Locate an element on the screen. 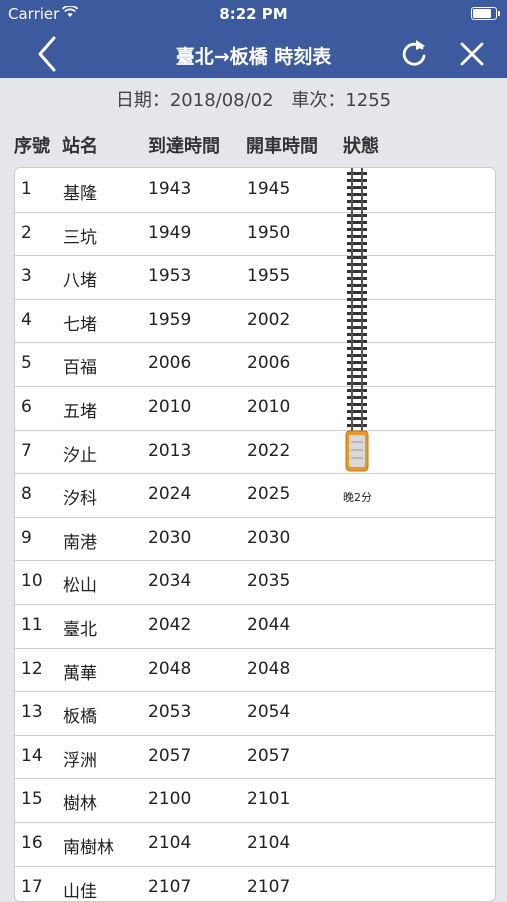  row-arrival: 1949 is located at coordinates (170, 232).